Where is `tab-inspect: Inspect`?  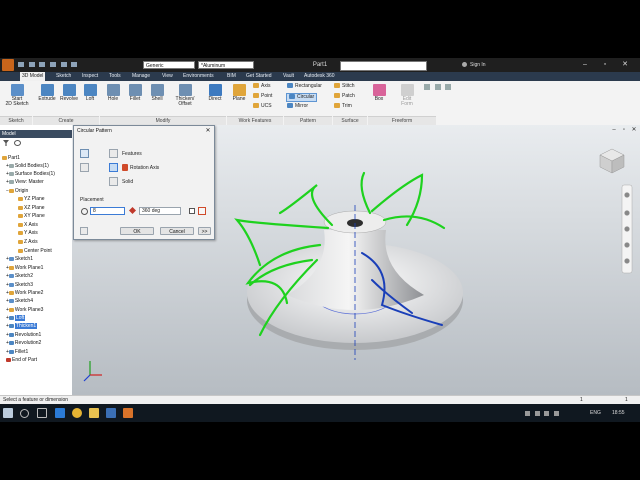 tab-inspect: Inspect is located at coordinates (90, 76).